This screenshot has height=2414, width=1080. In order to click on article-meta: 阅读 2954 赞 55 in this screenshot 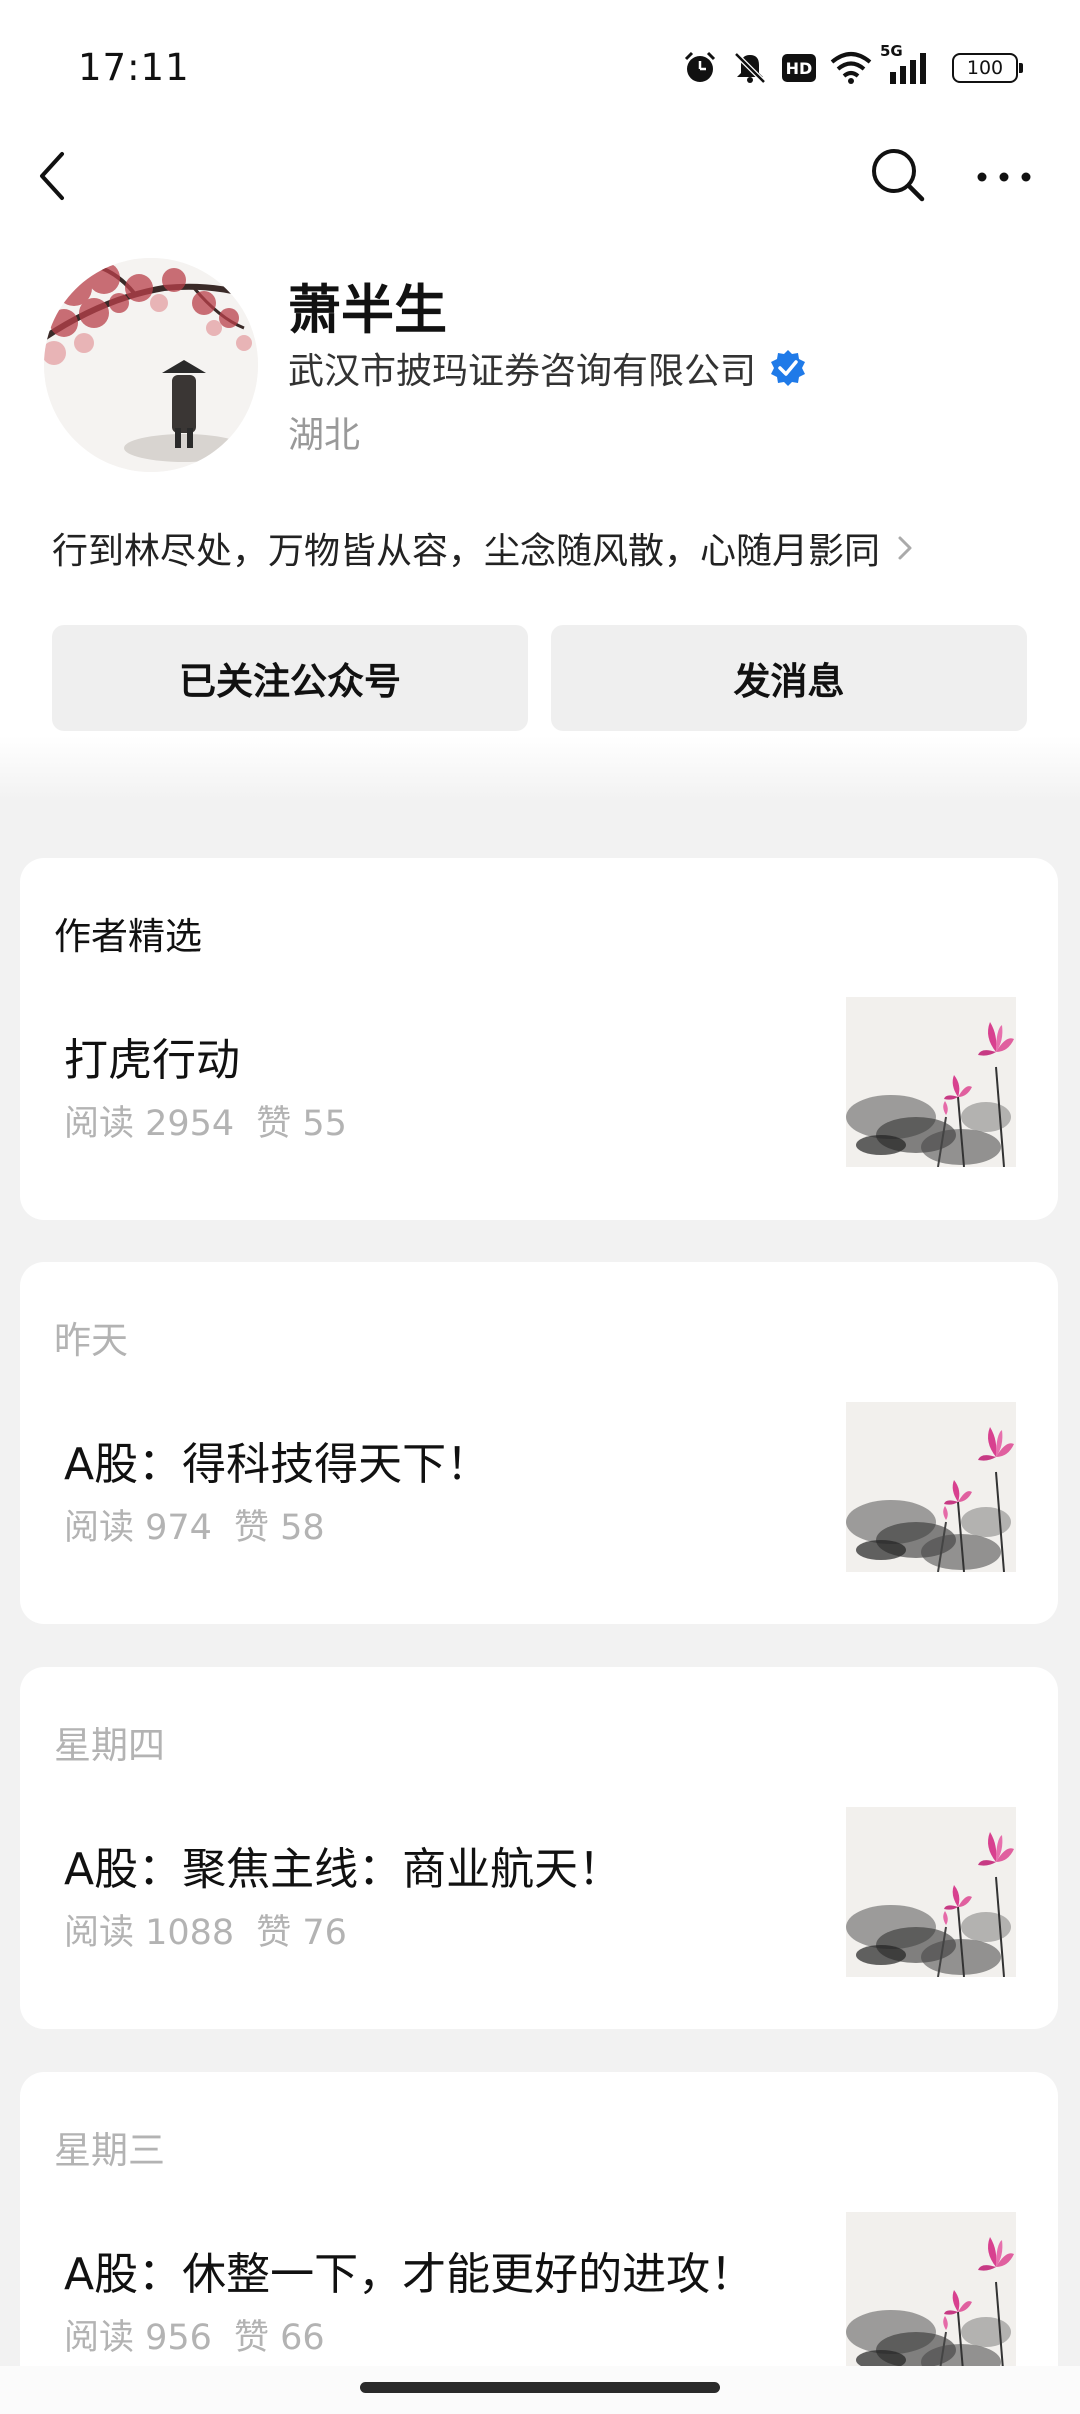, I will do `click(205, 1120)`.